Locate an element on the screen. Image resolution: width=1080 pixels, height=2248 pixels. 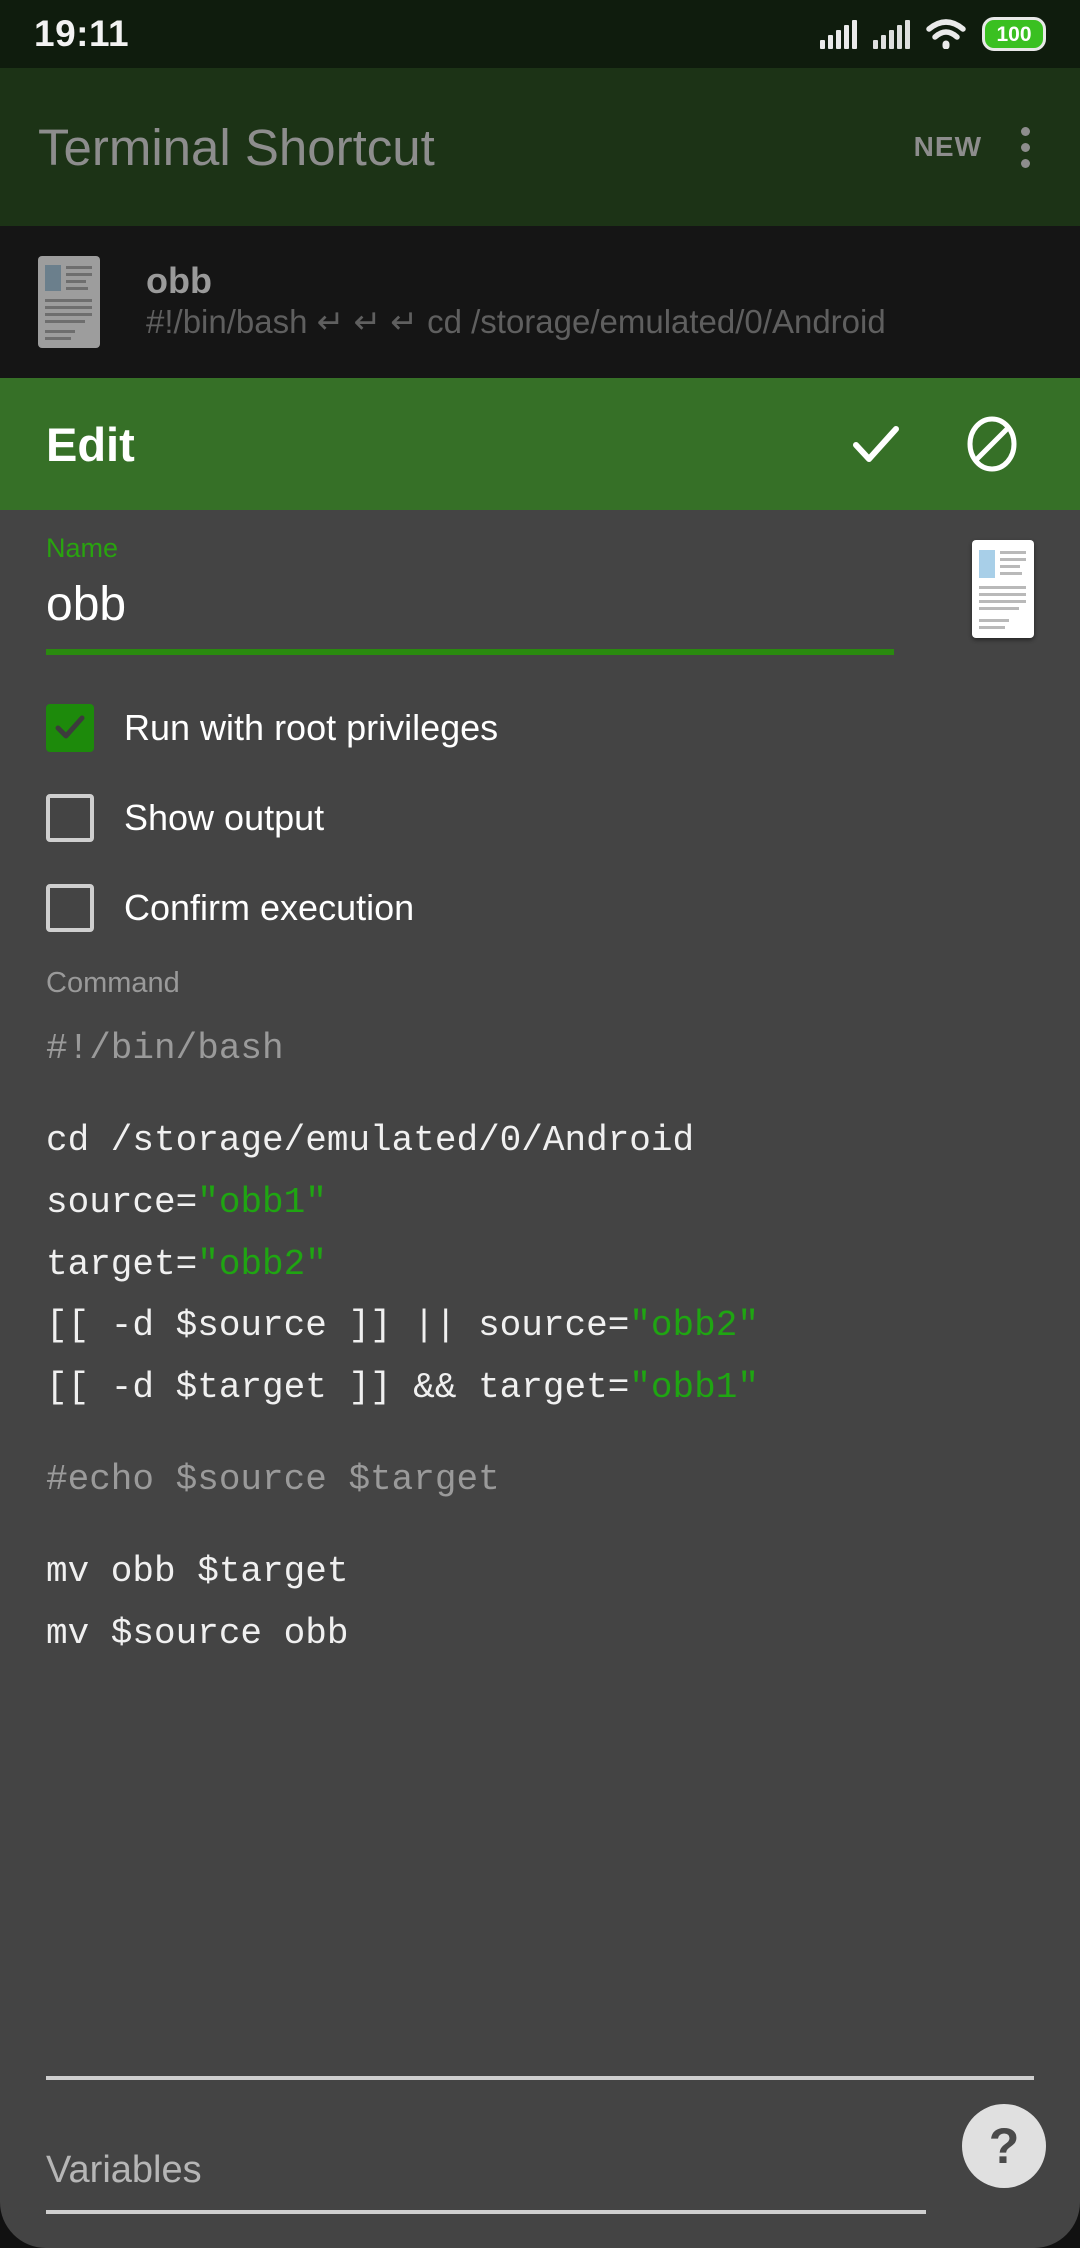
command-line: #!/bin/bash is located at coordinates (540, 1049).